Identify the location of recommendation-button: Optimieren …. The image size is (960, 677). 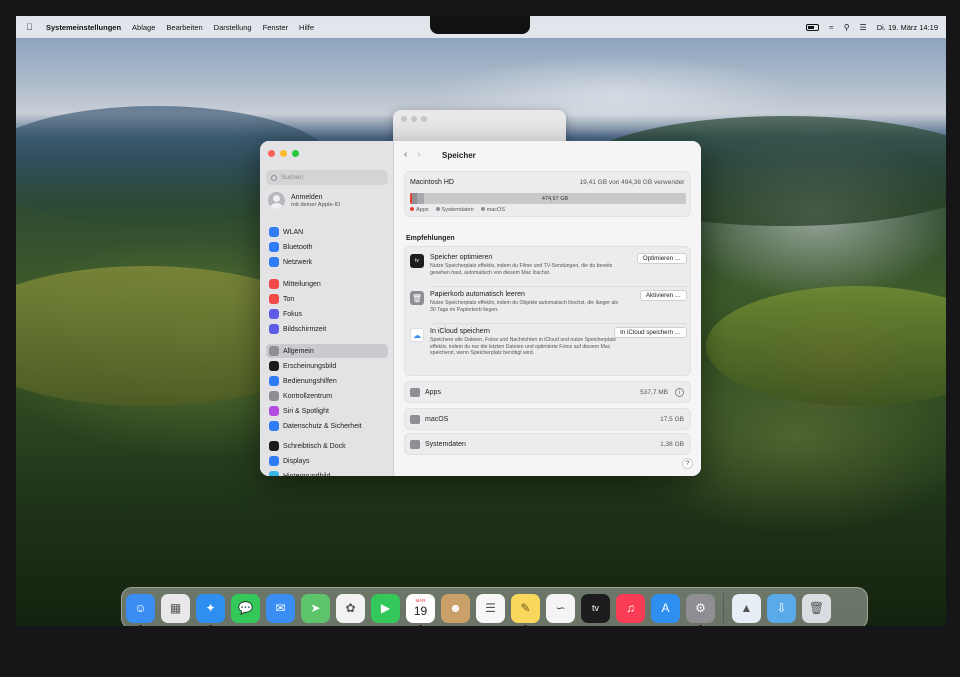
(661, 258).